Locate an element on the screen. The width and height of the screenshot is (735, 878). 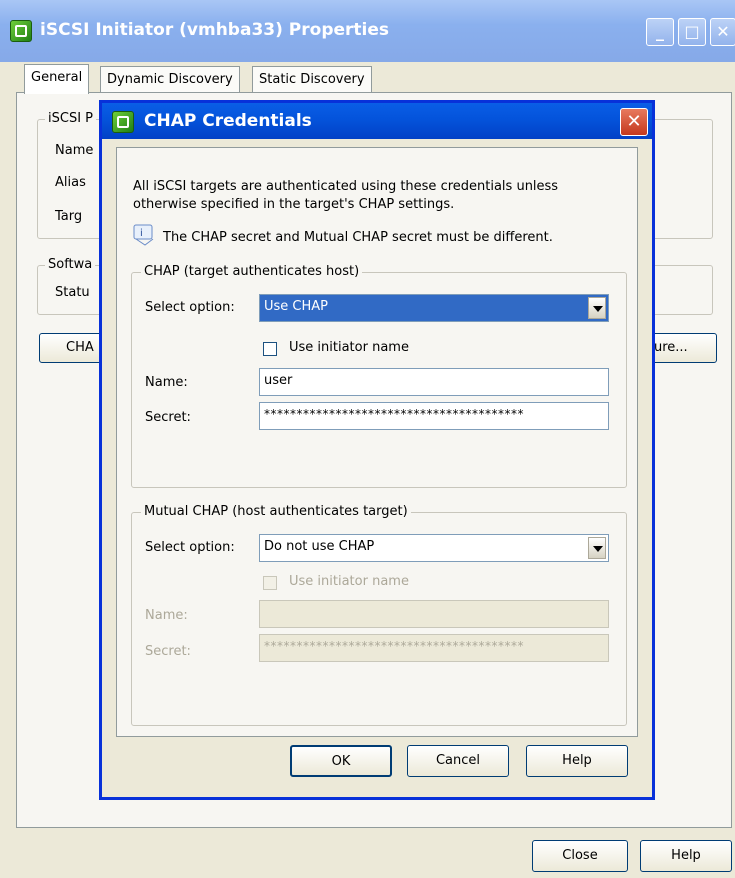
mutual-name-label: Name: is located at coordinates (166, 615).